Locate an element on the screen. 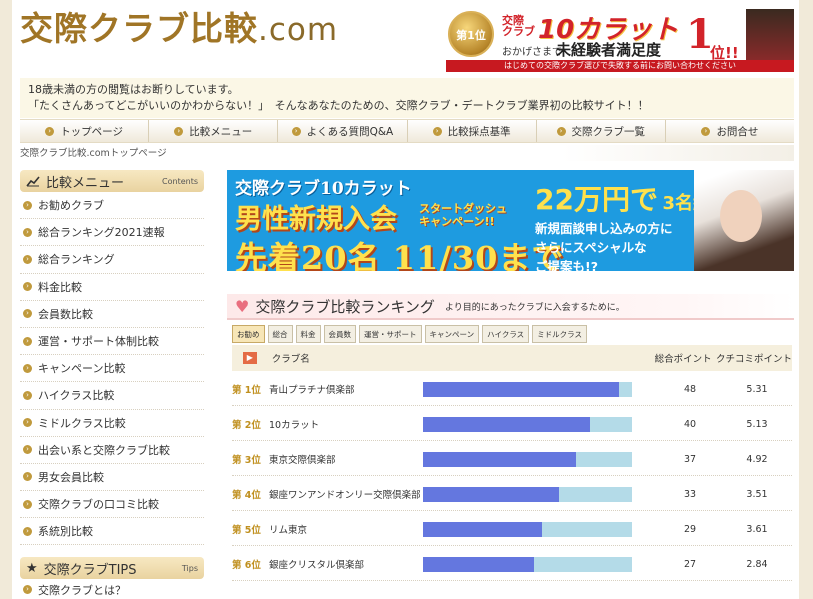 The image size is (813, 599). banner-small-label: 交際 クラブ is located at coordinates (518, 26).